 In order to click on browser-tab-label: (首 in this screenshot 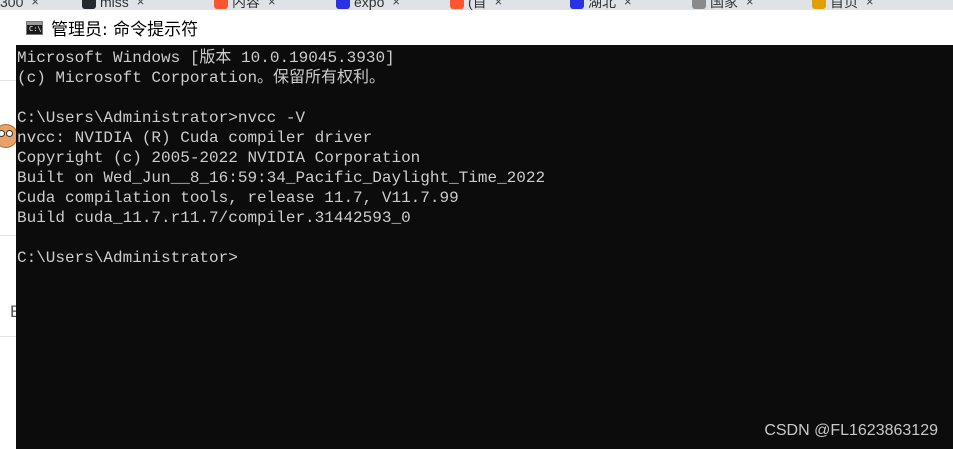, I will do `click(477, 5)`.